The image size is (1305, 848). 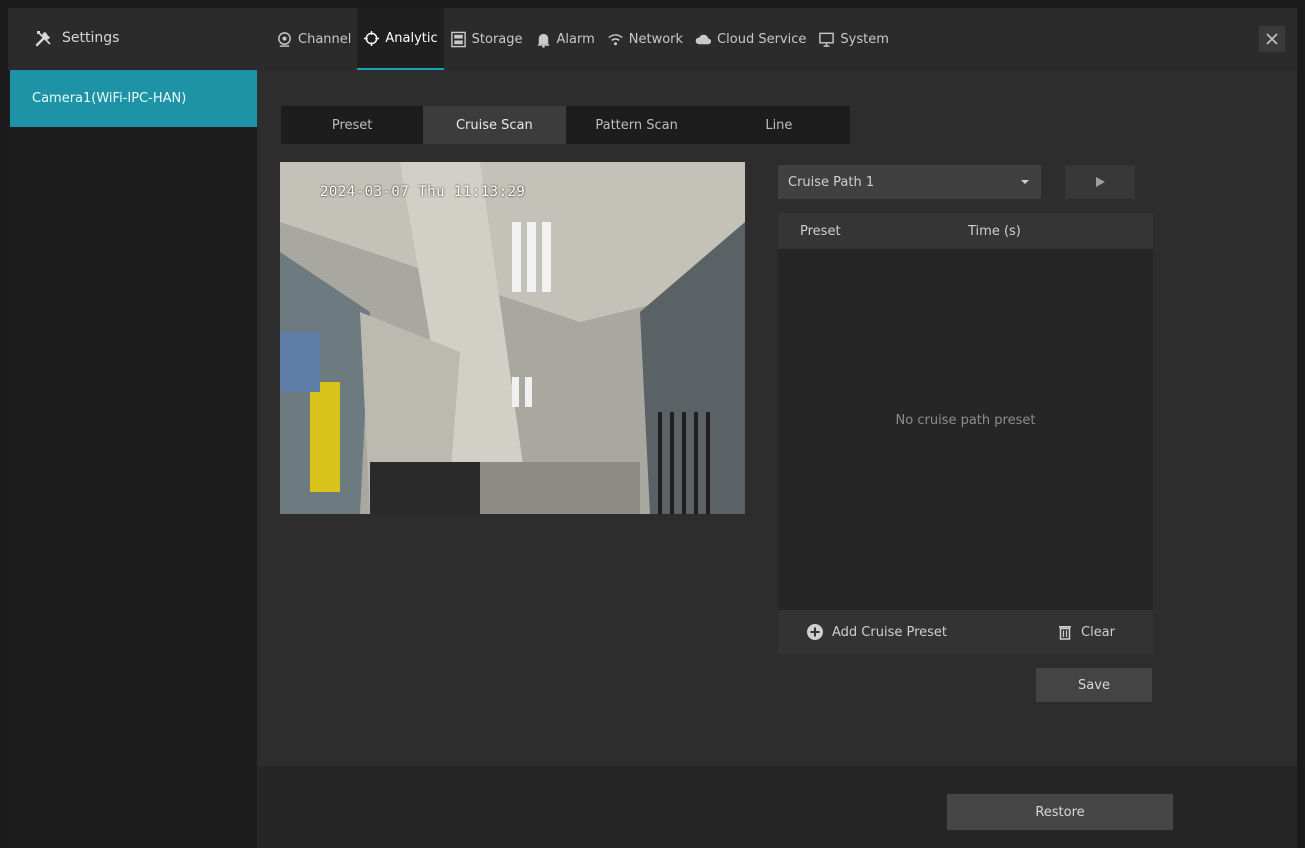 I want to click on crosshair-icon, so click(x=372, y=38).